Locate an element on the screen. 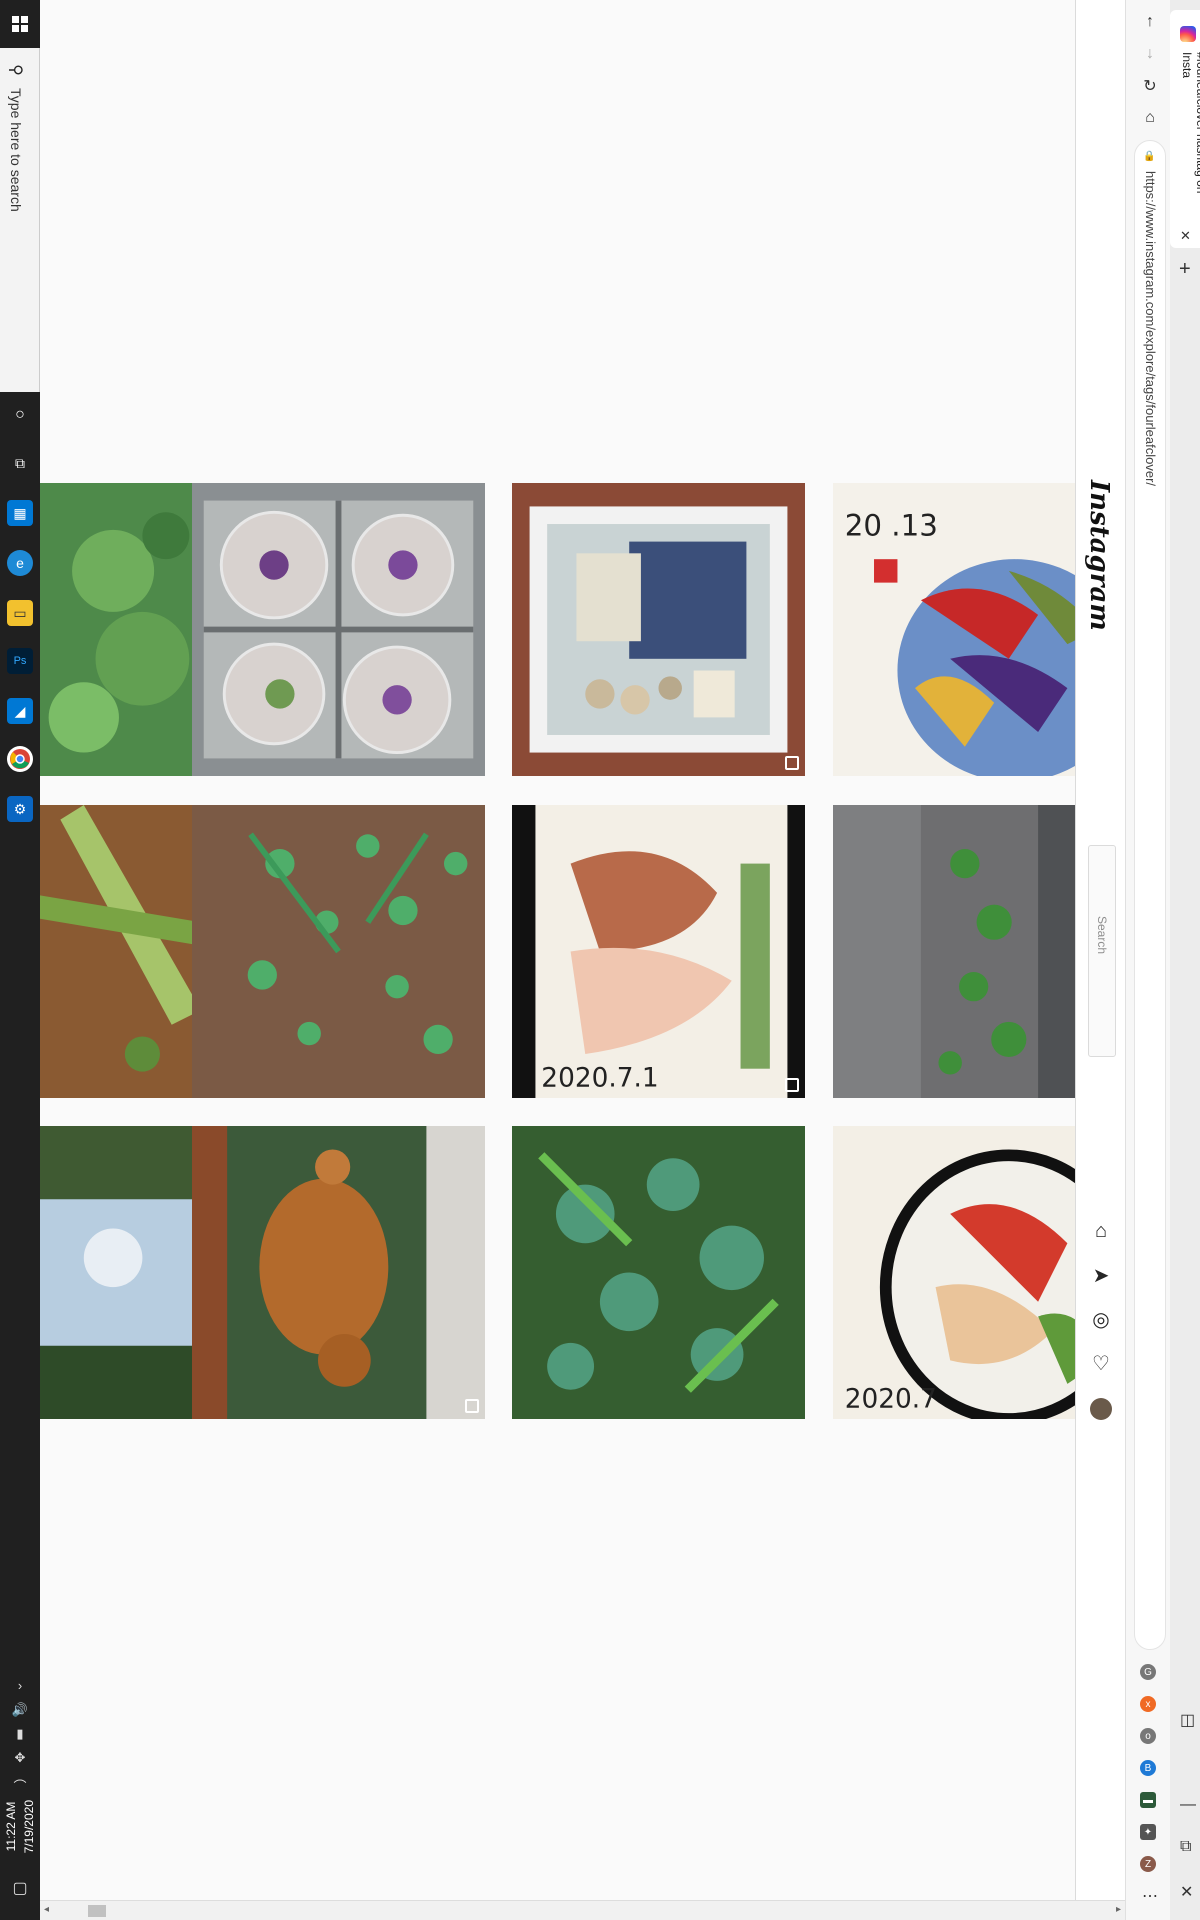 This screenshot has height=1920, width=1200. grid-post-pine-needles-clover is located at coordinates (338, 951).